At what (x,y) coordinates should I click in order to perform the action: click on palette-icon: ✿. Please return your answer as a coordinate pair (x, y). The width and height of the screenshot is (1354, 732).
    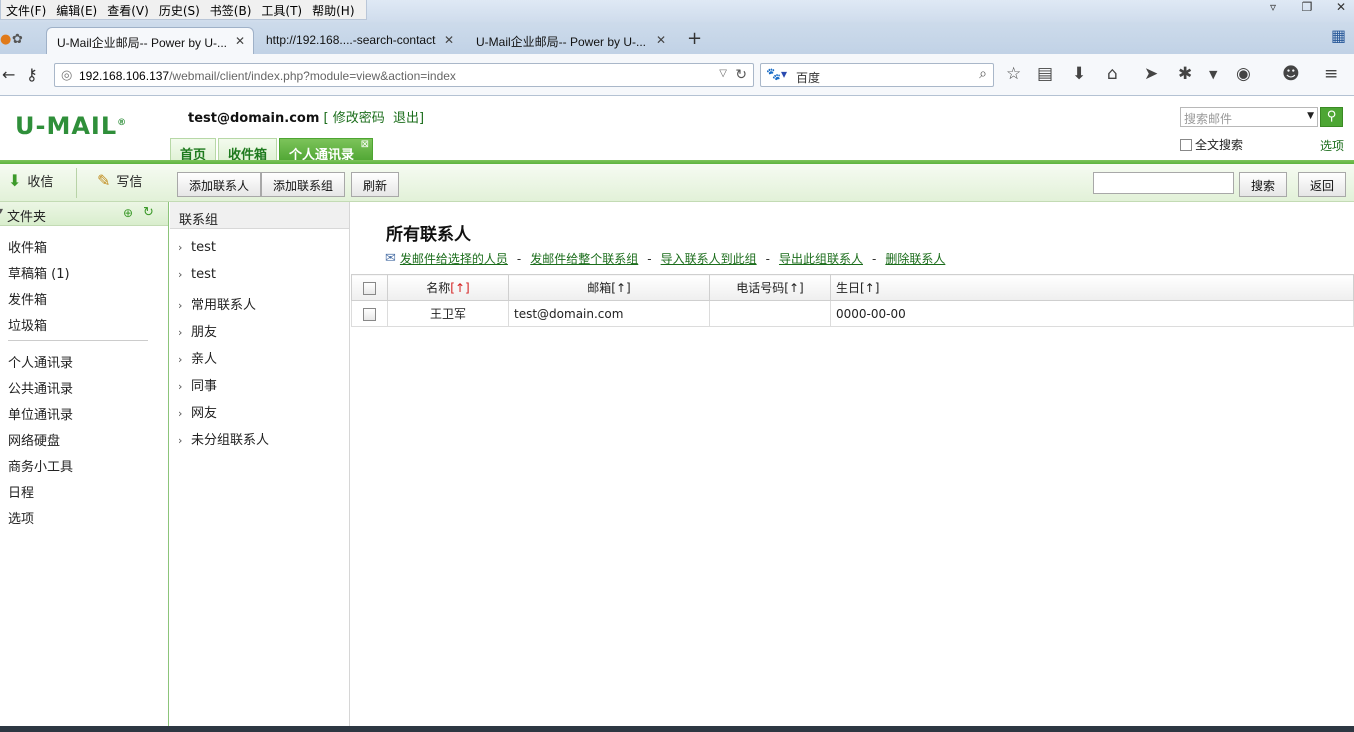
    Looking at the image, I should click on (17, 39).